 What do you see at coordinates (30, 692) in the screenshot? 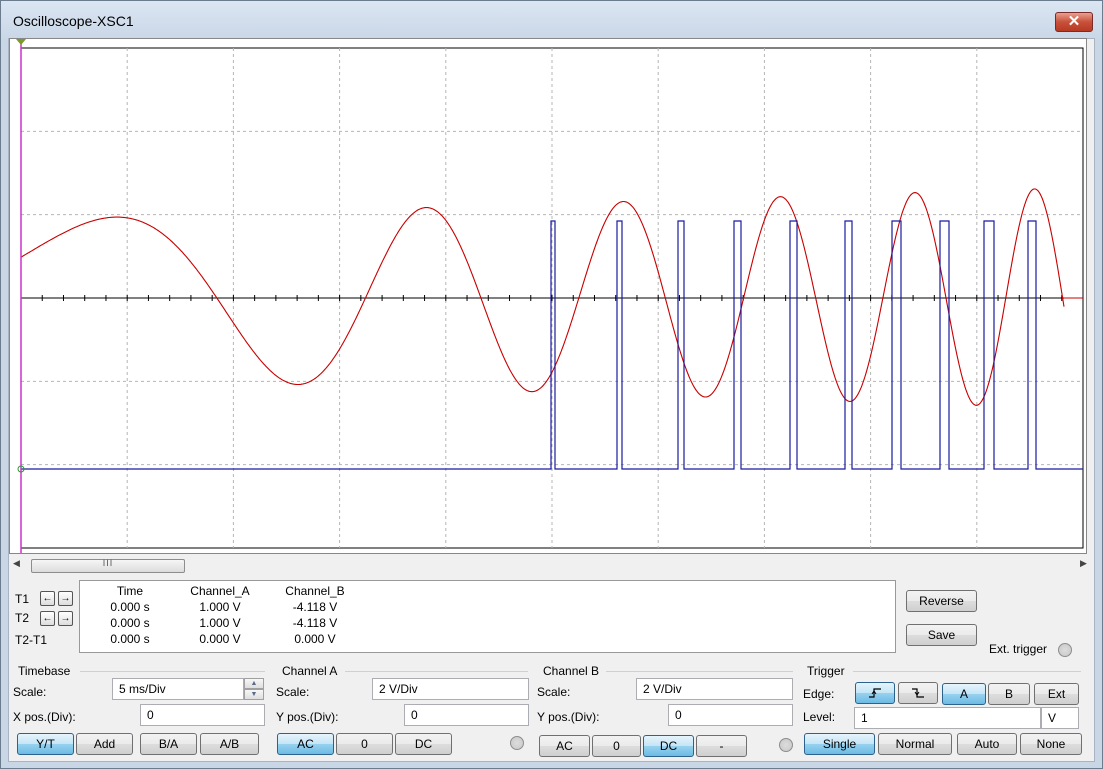
I see `timebase-scale-label: Scale:` at bounding box center [30, 692].